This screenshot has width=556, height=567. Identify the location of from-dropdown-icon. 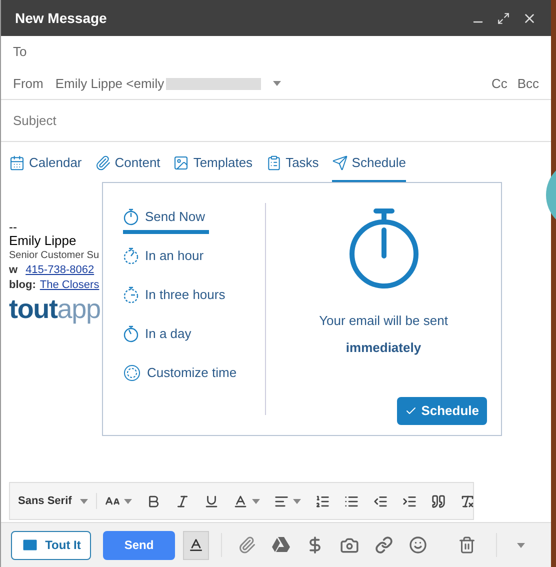
(277, 83).